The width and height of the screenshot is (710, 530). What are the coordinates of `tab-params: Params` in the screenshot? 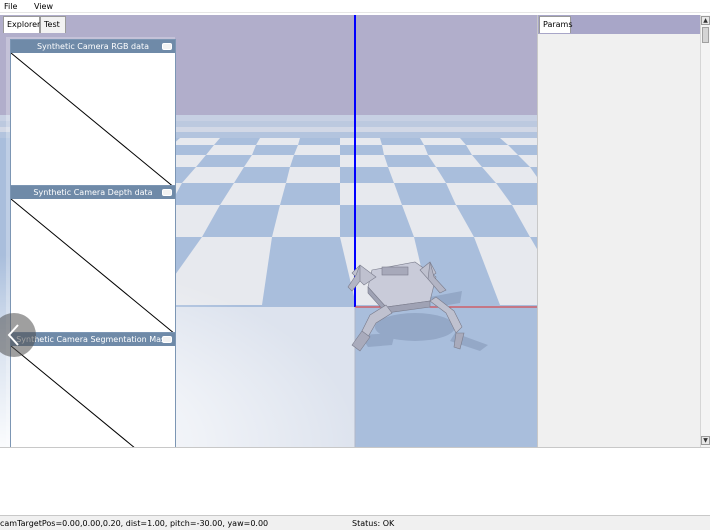 It's located at (556, 24).